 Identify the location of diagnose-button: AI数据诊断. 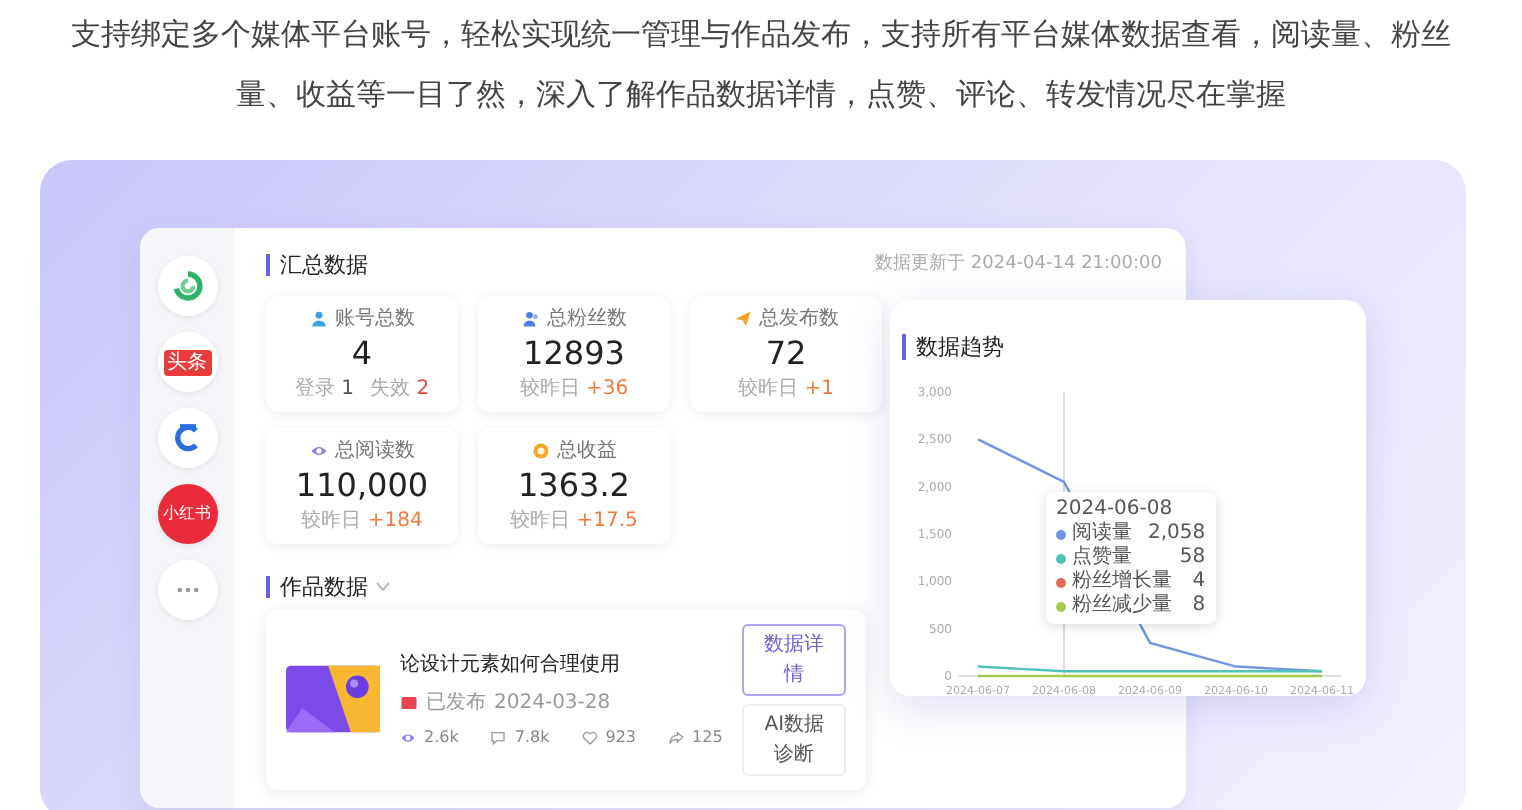
(794, 739).